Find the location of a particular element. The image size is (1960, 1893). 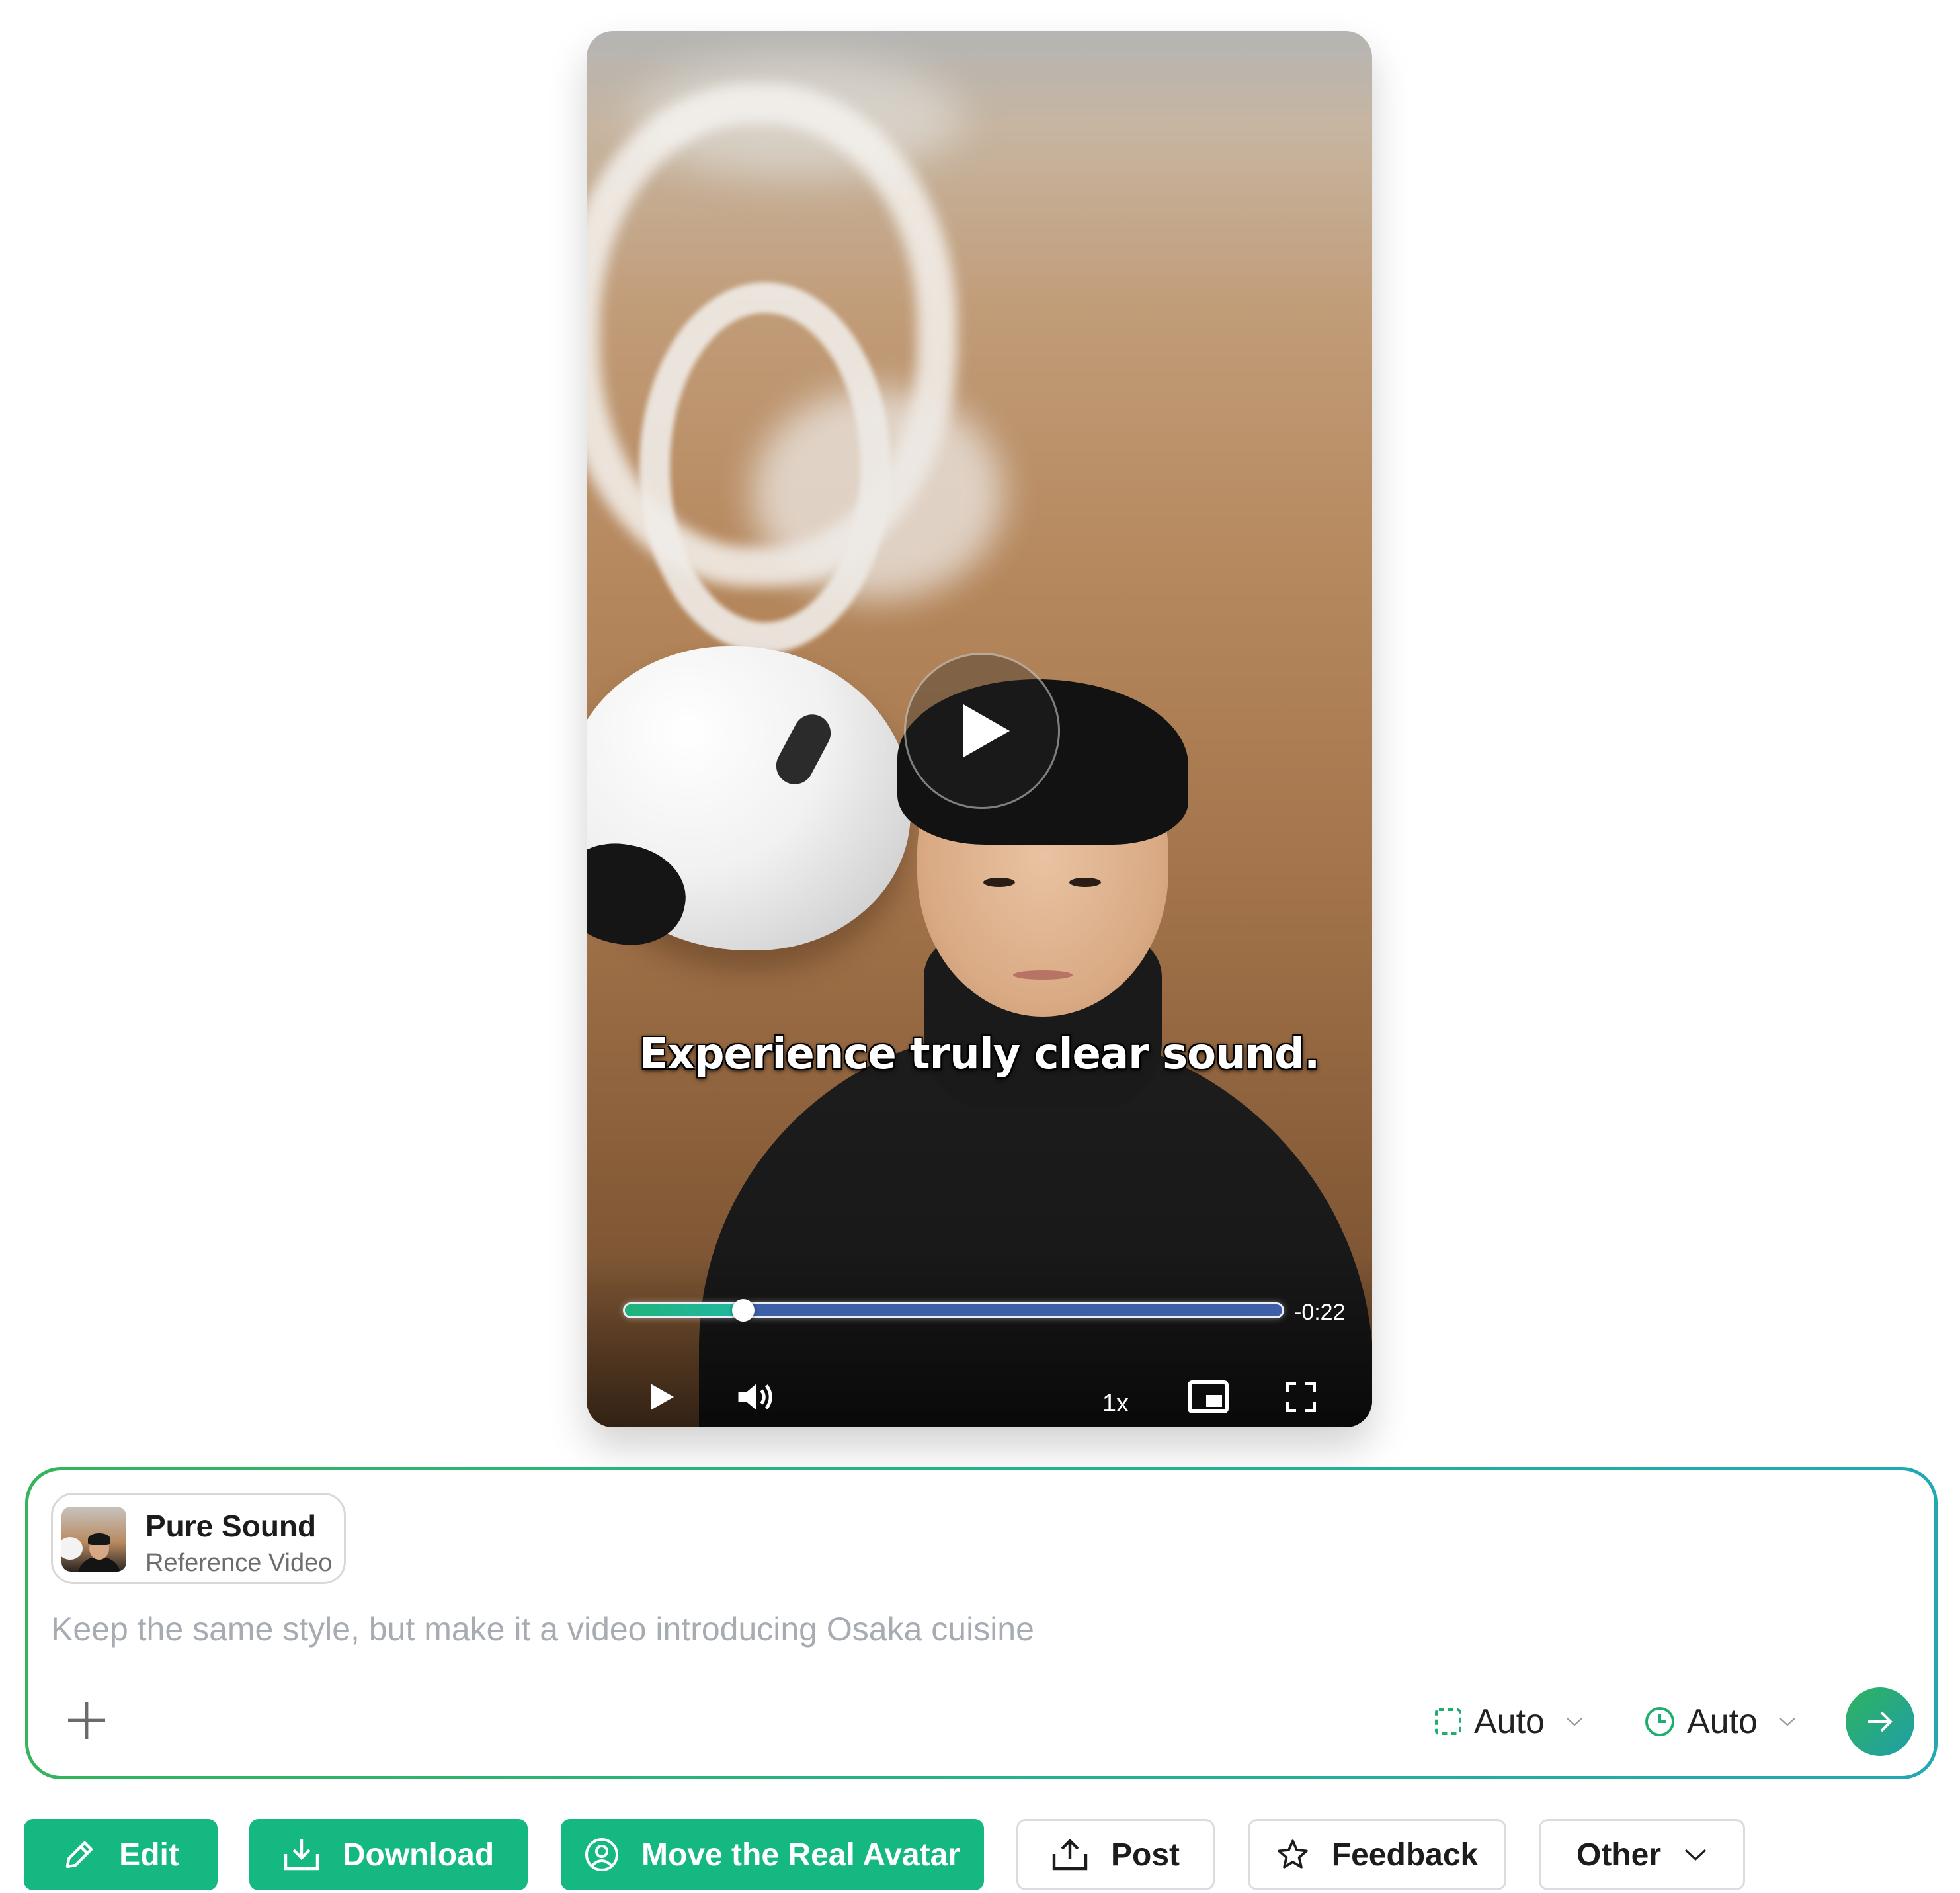

feedback-label: Feedback is located at coordinates (1405, 1855).